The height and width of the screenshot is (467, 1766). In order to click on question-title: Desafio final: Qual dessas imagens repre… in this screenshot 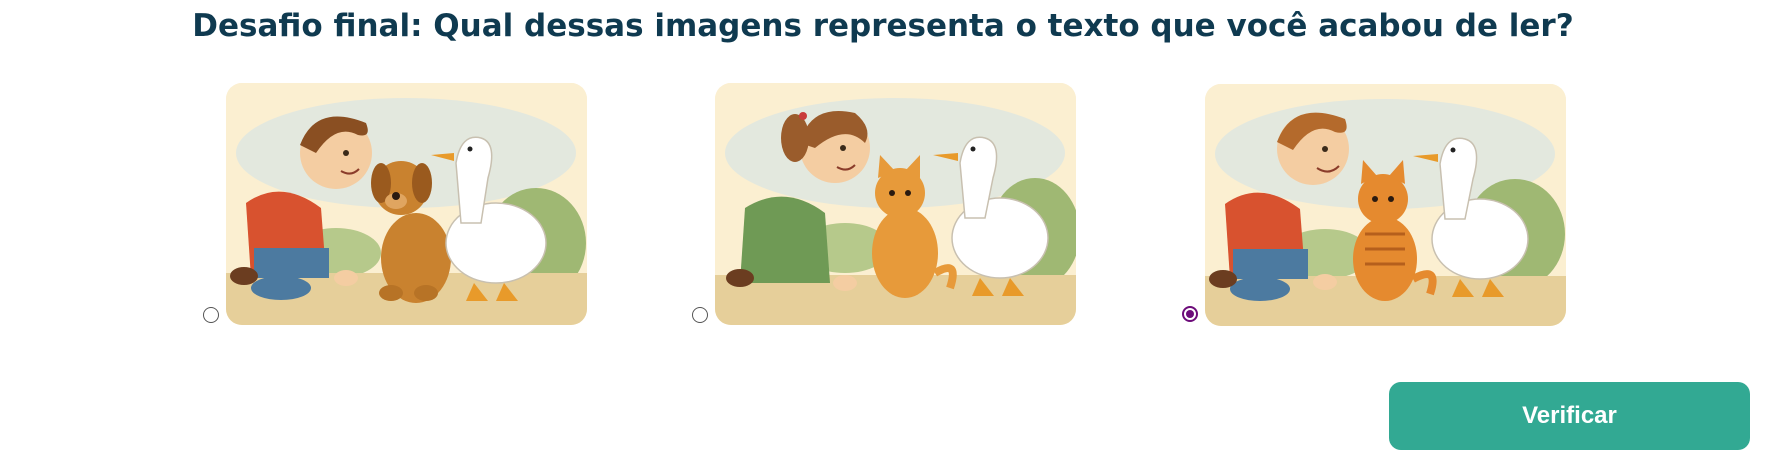, I will do `click(883, 26)`.